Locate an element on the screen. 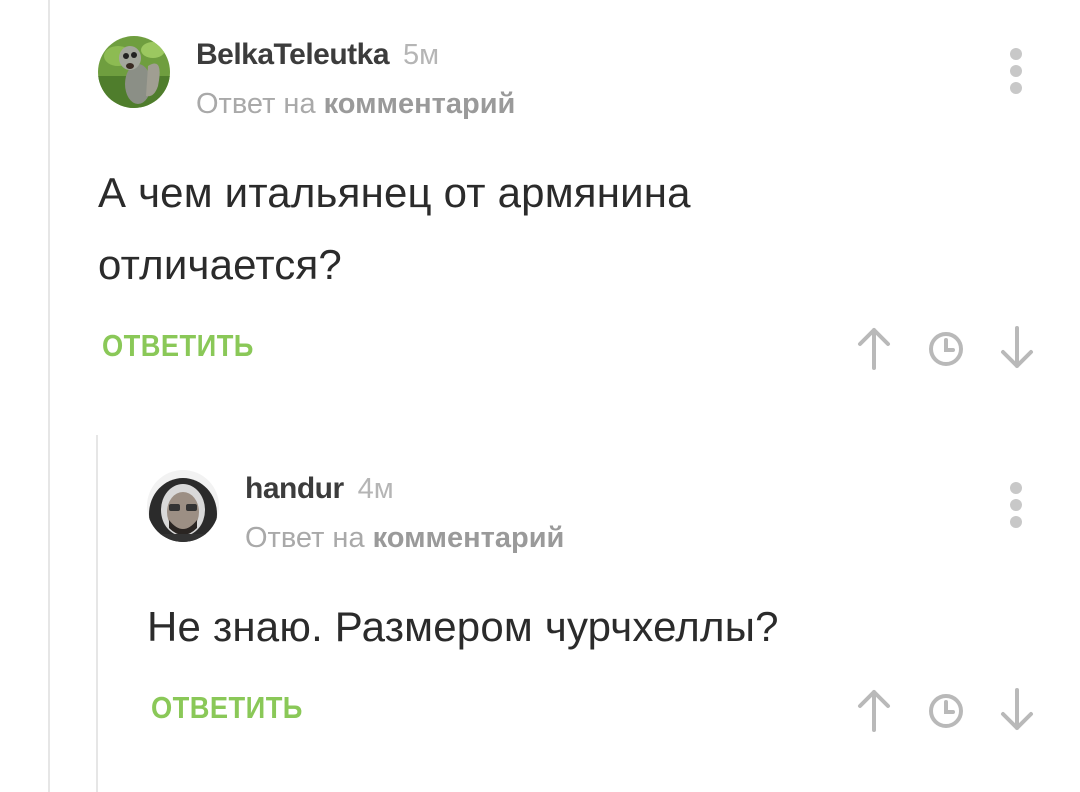  comment-meta: BelkaTeleutka 5м Ответ на комментарий is located at coordinates (355, 79).